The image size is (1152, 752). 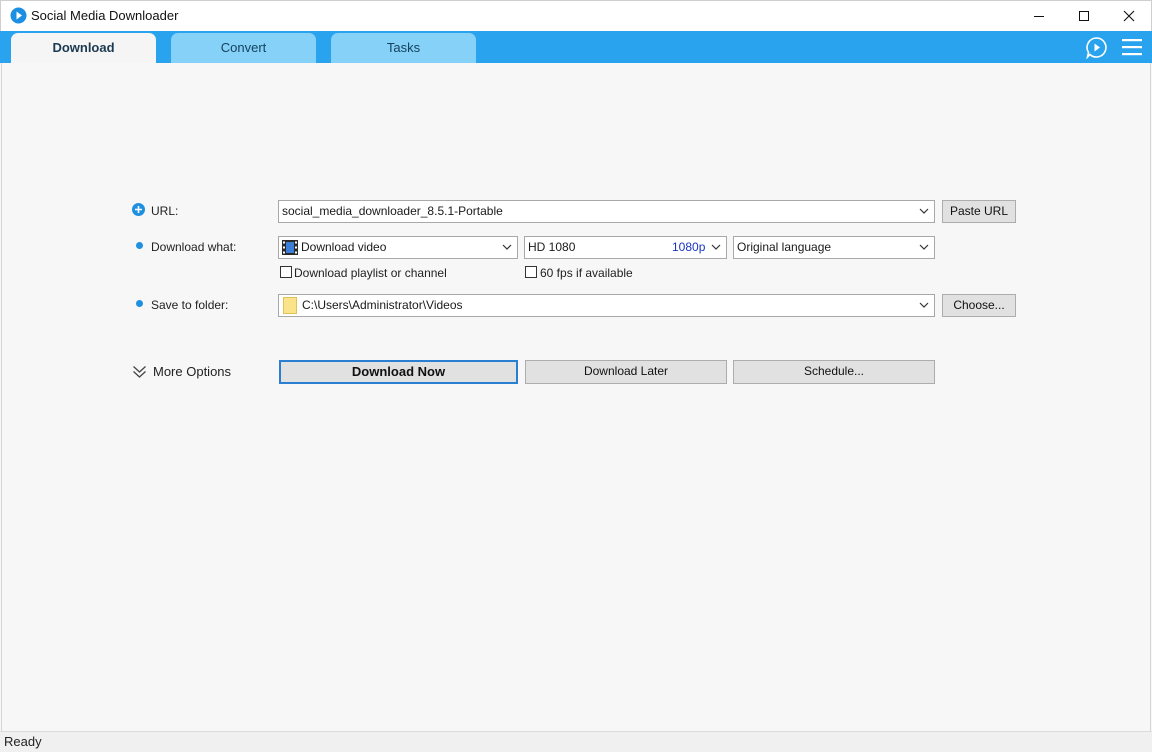 I want to click on play-help-icon, so click(x=1096, y=47).